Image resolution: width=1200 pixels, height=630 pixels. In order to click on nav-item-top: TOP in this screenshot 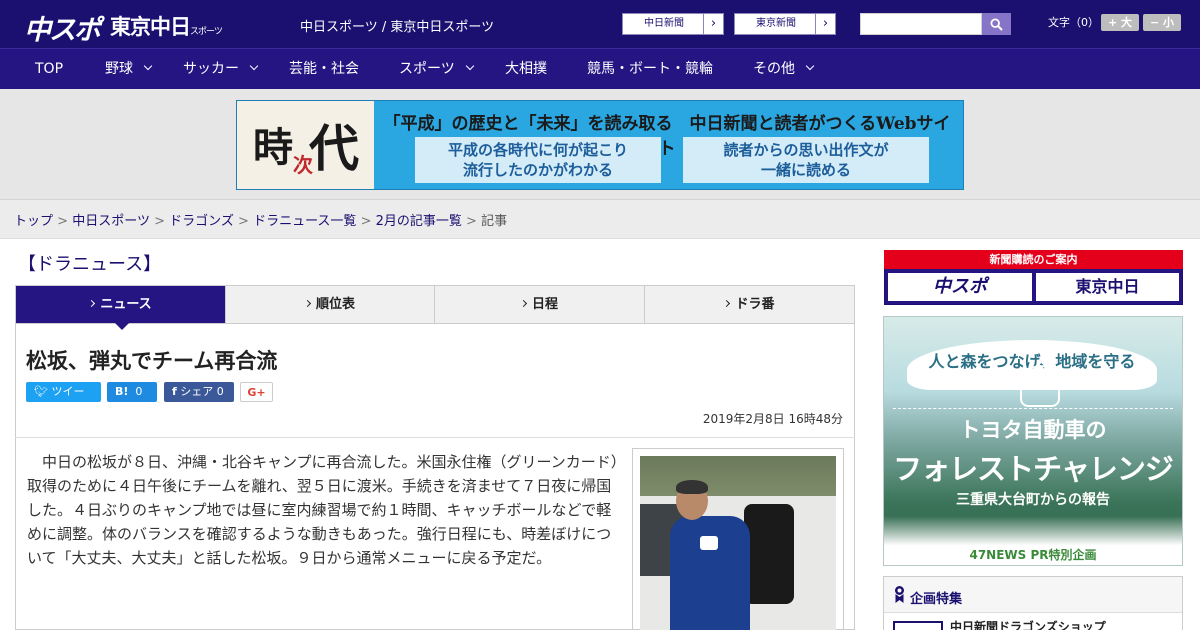, I will do `click(49, 69)`.